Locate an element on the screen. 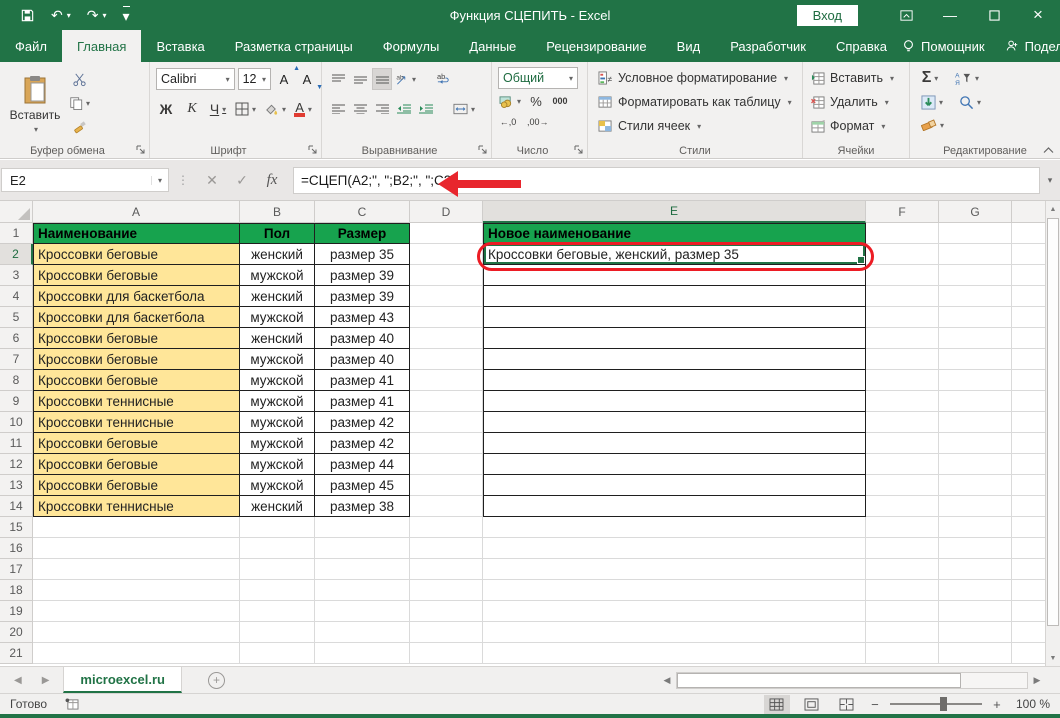 This screenshot has height=718, width=1060. cut-button is located at coordinates (79, 79).